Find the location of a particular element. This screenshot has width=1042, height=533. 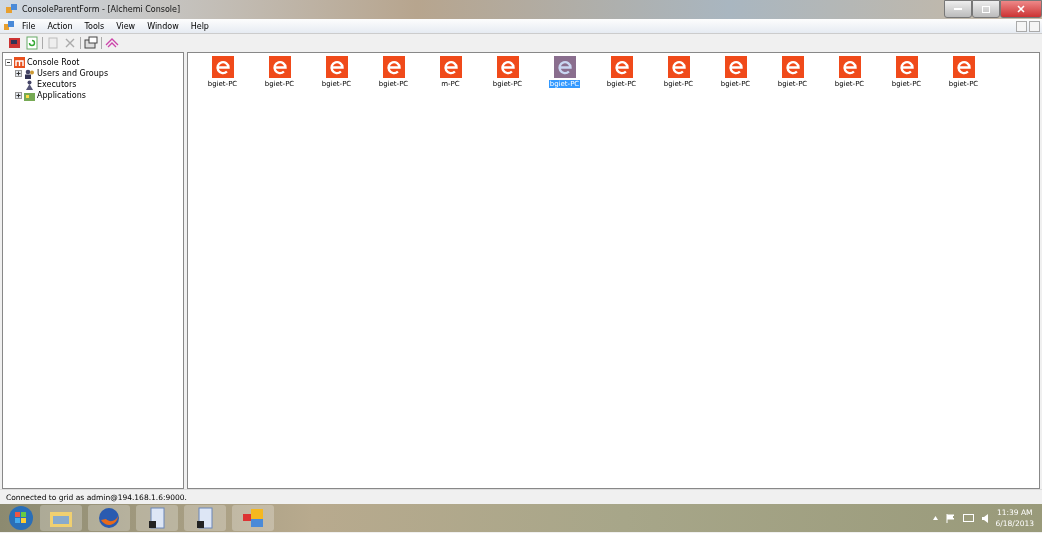

browser-icon is located at coordinates (109, 518).